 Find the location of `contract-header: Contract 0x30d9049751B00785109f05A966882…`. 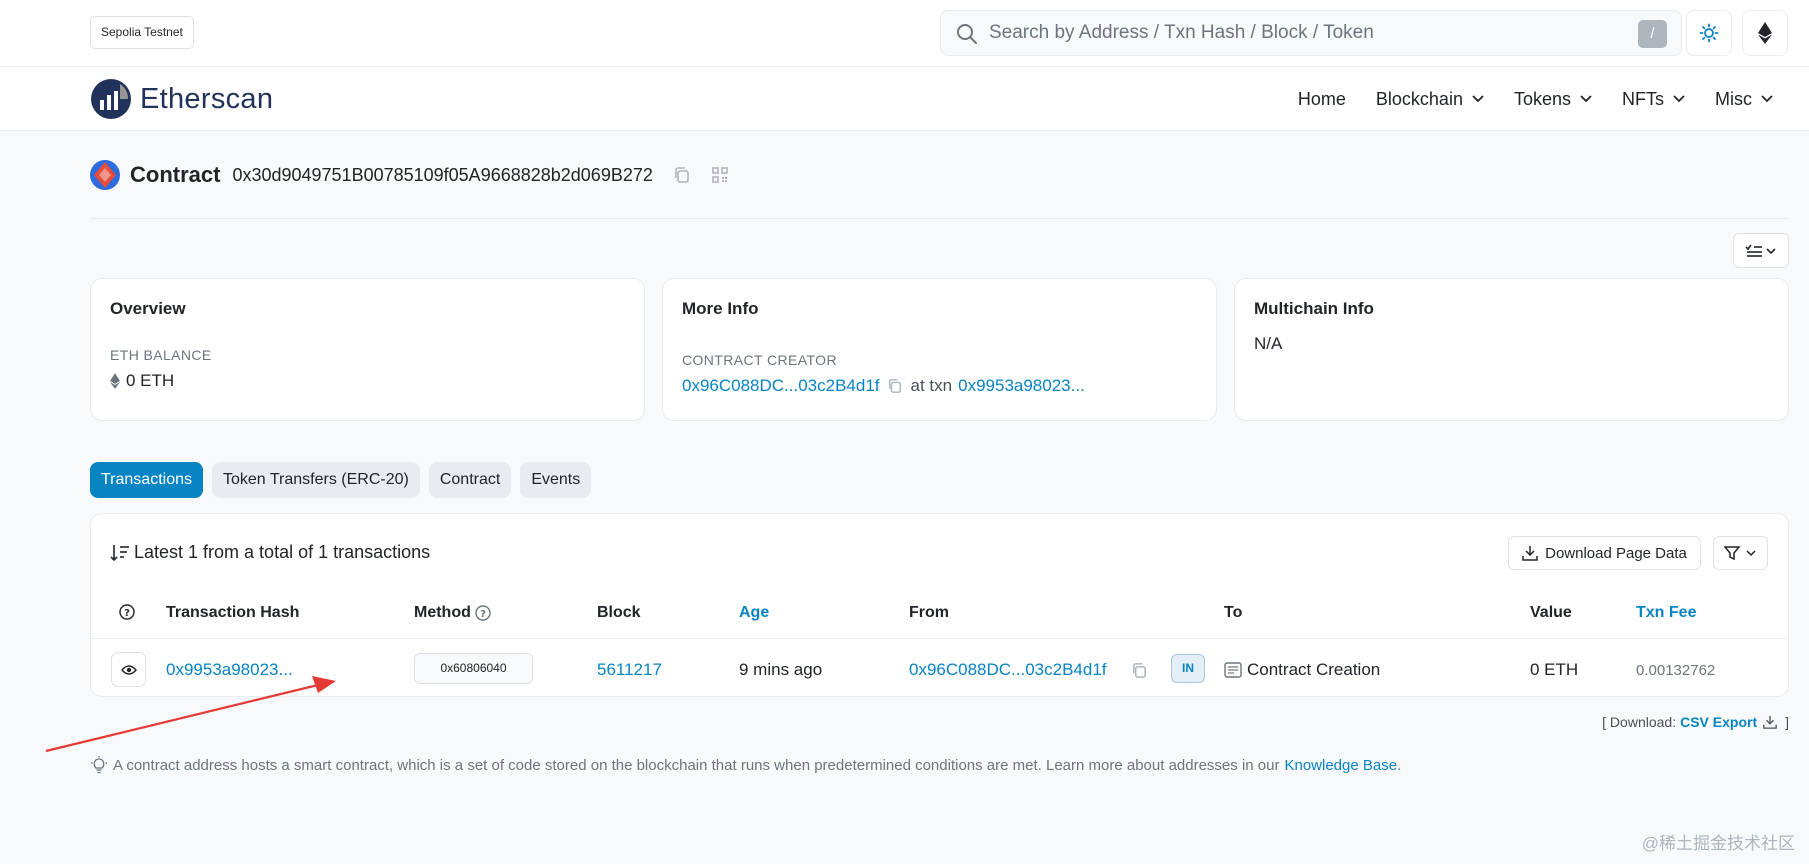

contract-header: Contract 0x30d9049751B00785109f05A966882… is located at coordinates (409, 175).